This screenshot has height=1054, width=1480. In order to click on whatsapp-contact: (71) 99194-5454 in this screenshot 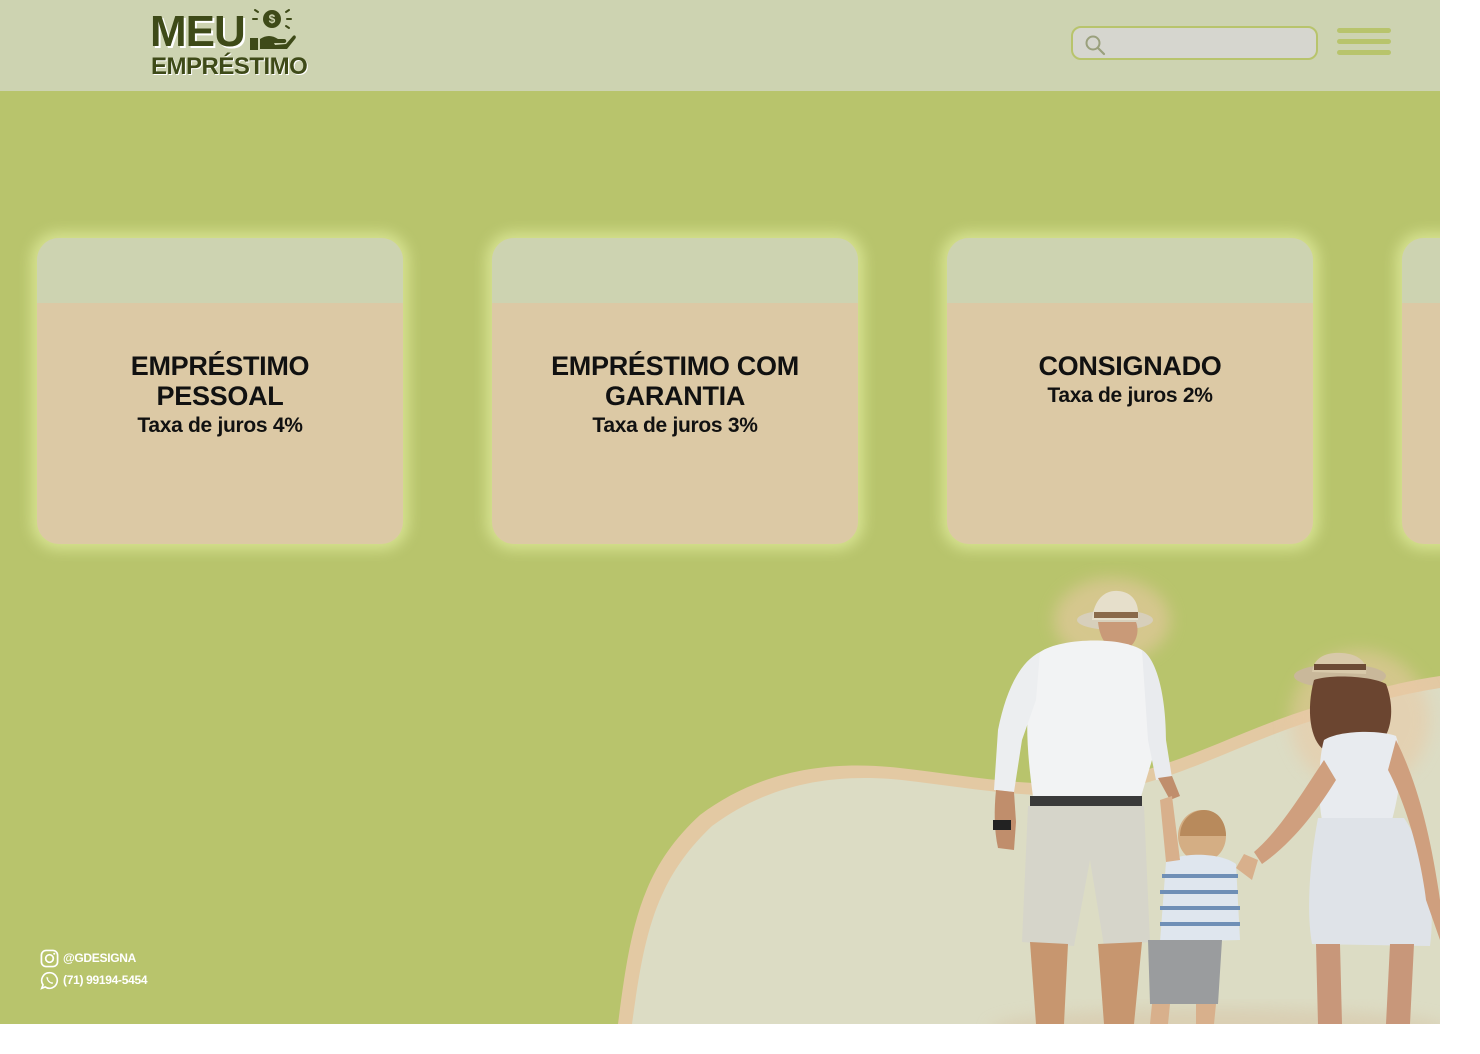, I will do `click(94, 980)`.